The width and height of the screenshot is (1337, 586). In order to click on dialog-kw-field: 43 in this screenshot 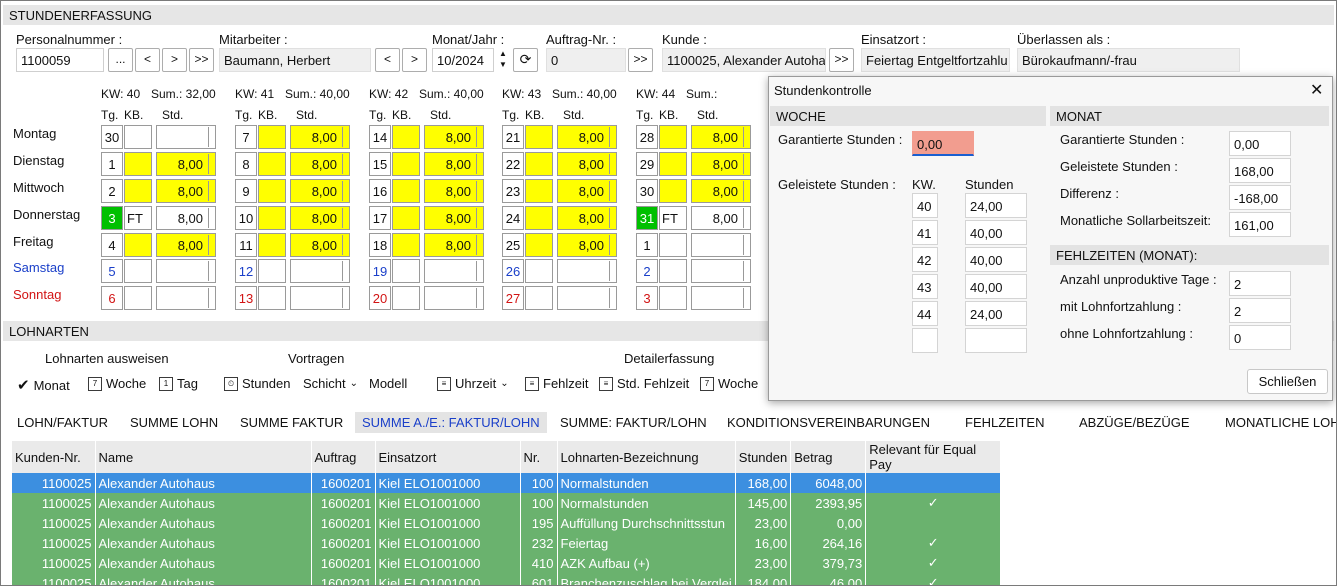, I will do `click(925, 286)`.